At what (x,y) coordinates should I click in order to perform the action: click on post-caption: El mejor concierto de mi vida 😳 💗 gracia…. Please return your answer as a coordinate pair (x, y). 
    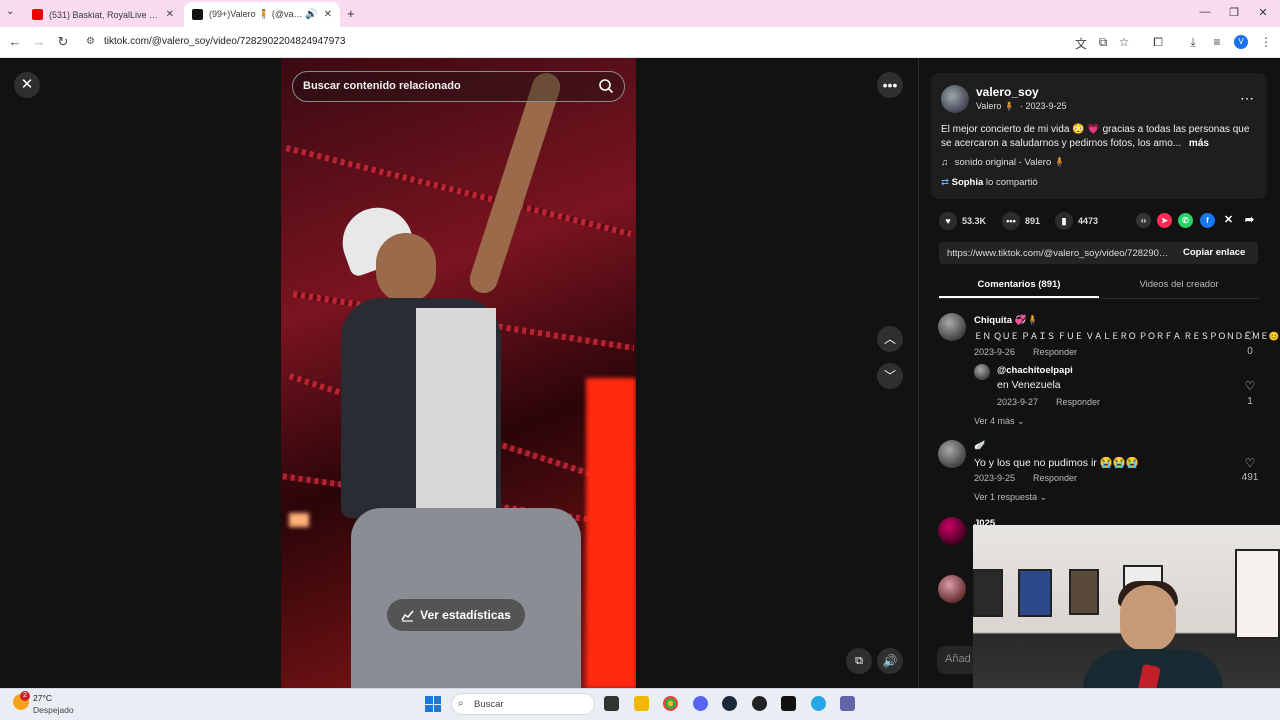
    Looking at the image, I should click on (1095, 136).